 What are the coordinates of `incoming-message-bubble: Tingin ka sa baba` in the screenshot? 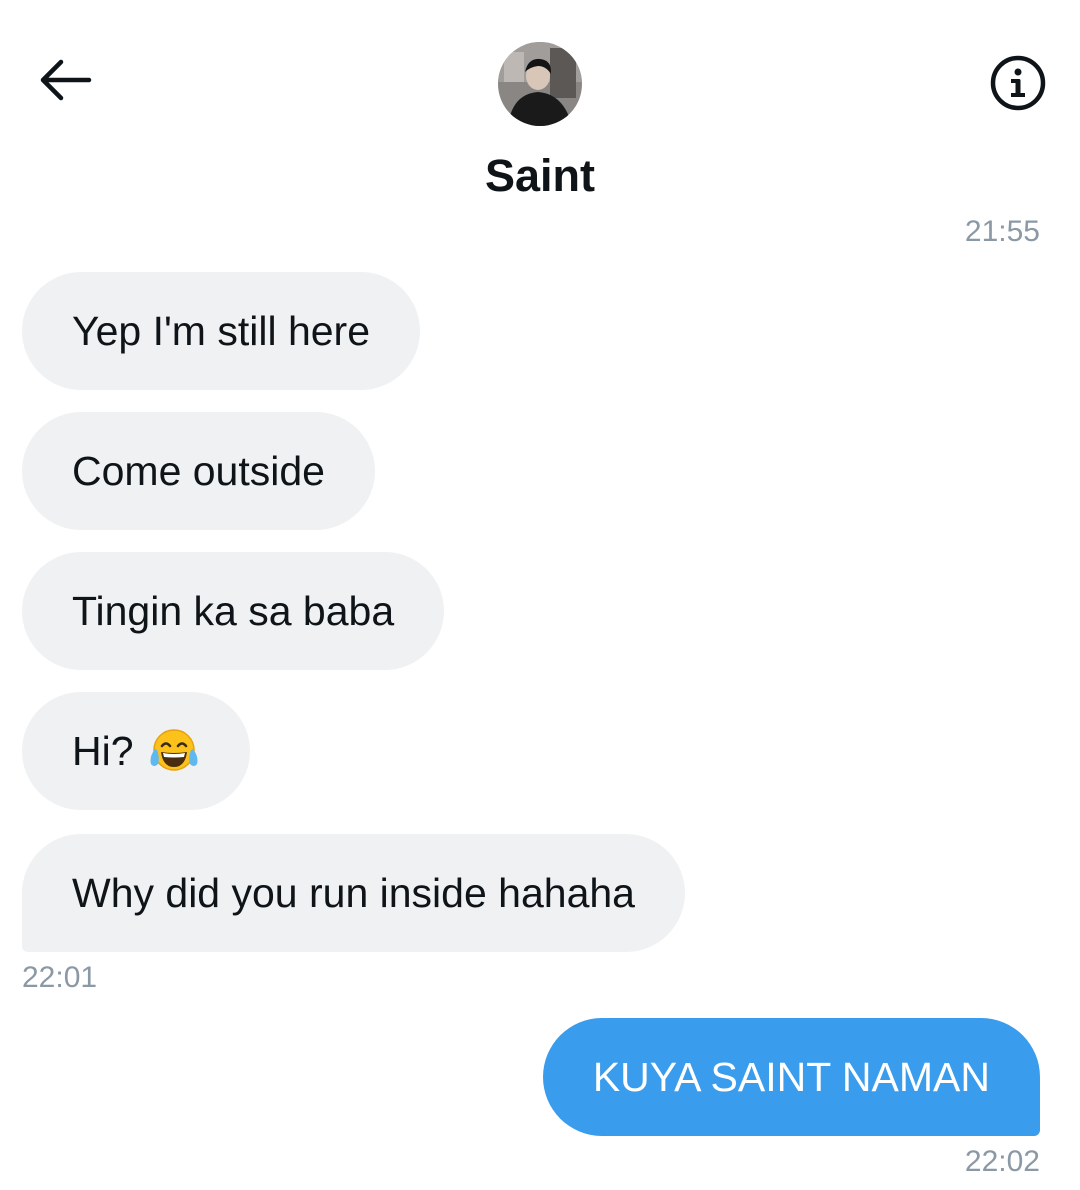 It's located at (233, 611).